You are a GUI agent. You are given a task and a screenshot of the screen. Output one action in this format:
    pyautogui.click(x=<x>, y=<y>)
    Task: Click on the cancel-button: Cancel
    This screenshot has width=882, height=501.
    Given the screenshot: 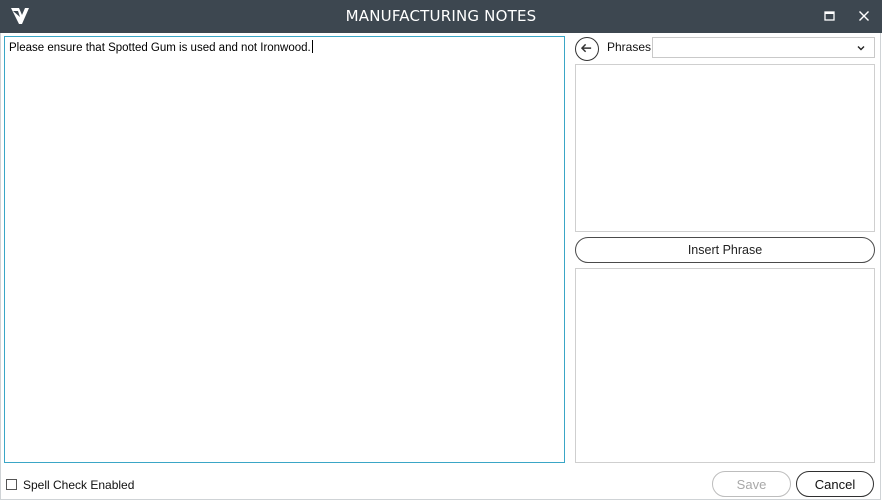 What is the action you would take?
    pyautogui.click(x=835, y=484)
    